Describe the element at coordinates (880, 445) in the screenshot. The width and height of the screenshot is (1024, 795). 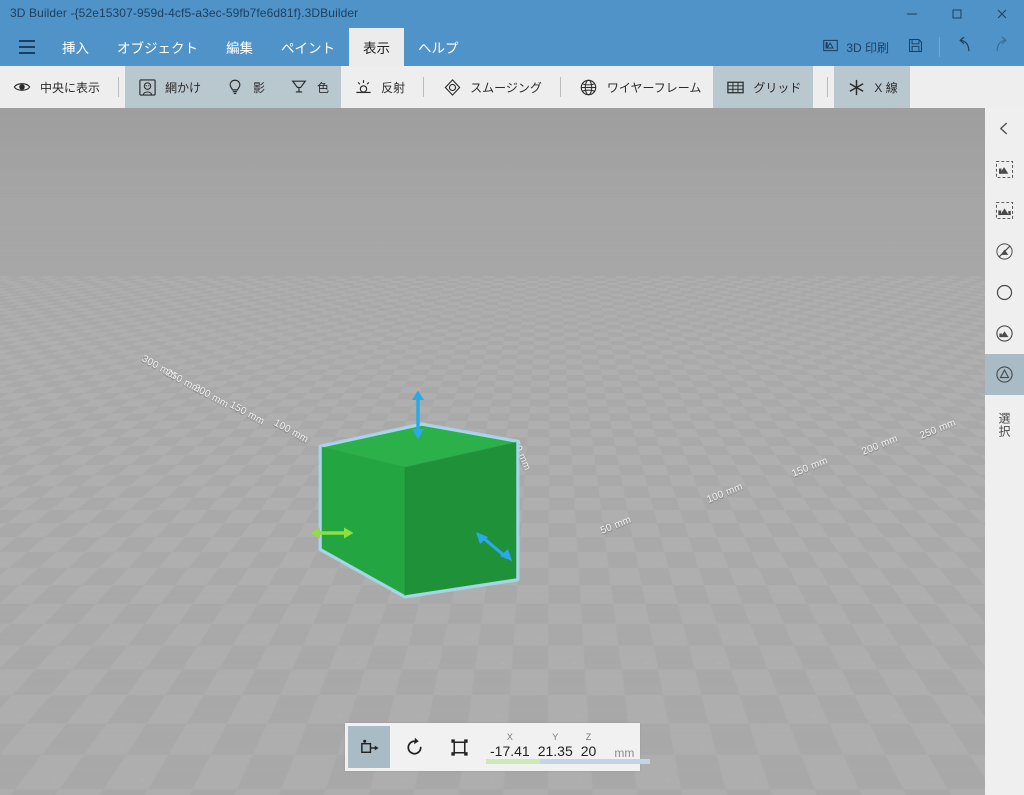
I see `ruler-label: 200 mm` at that location.